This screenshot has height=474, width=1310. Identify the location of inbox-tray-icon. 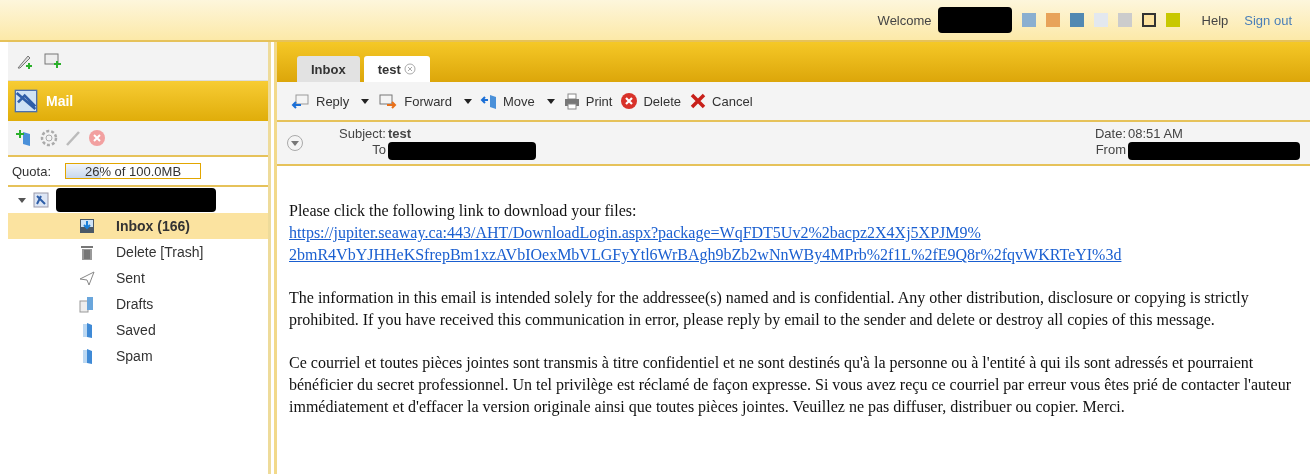
(87, 226).